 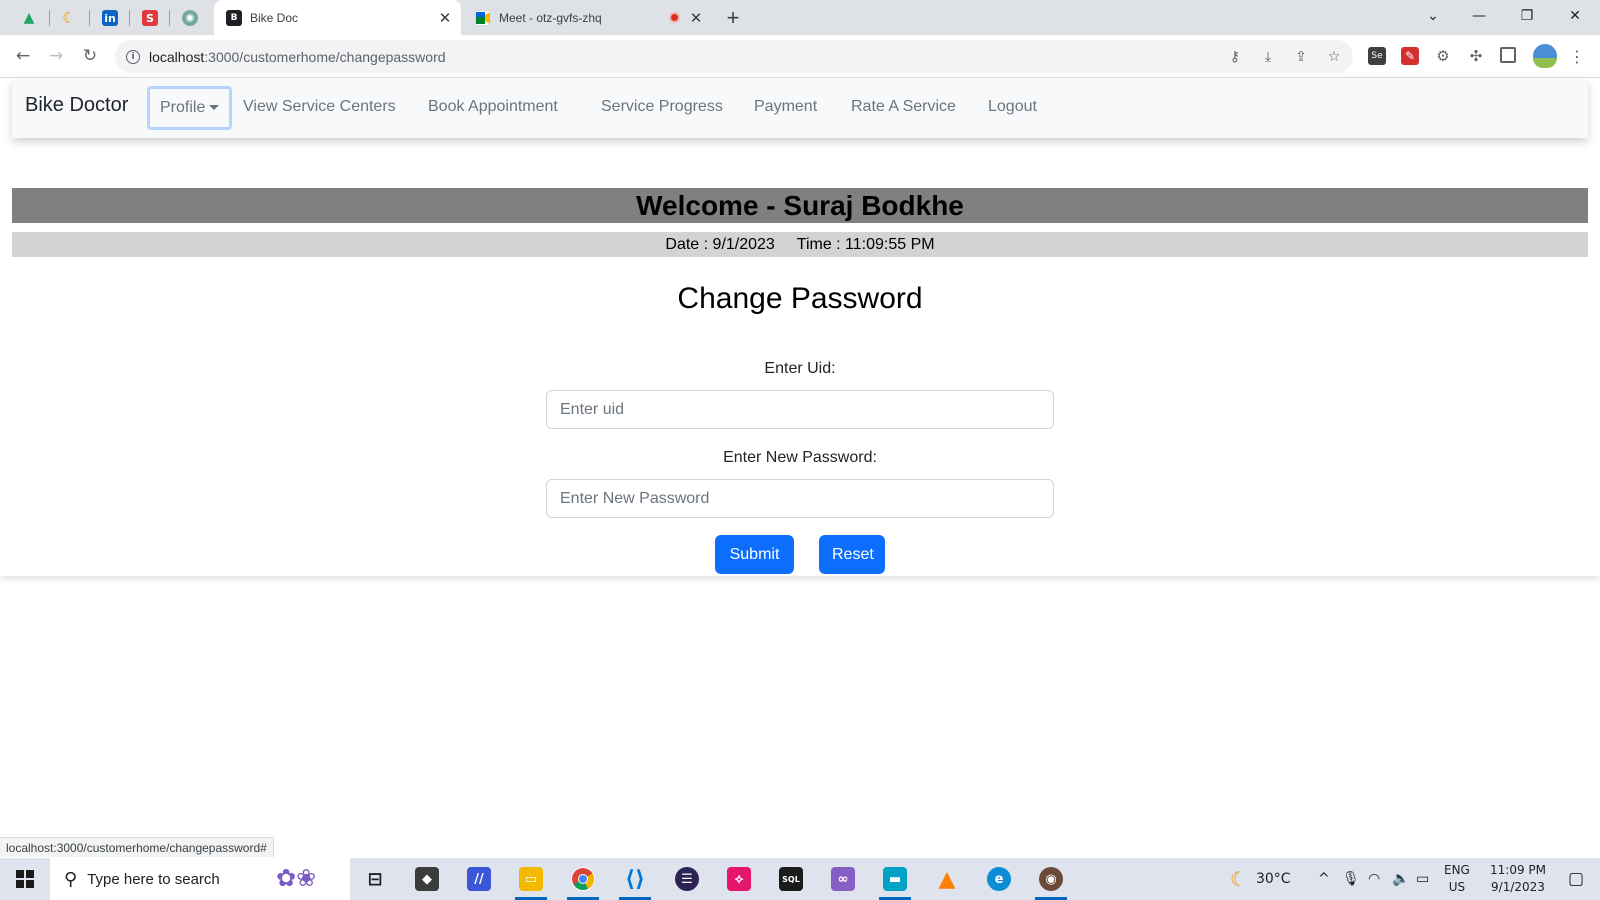 What do you see at coordinates (1273, 879) in the screenshot?
I see `weather-temperature: 30°C` at bounding box center [1273, 879].